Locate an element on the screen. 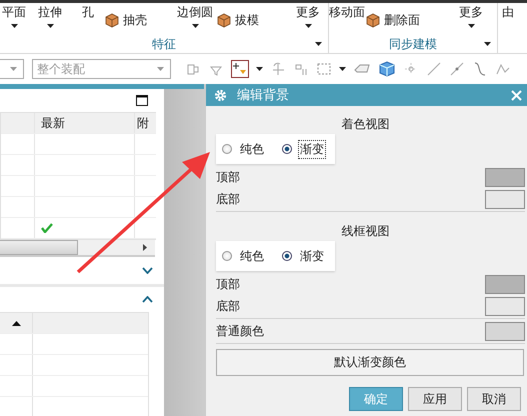 The image size is (527, 416). column-header: 附 is located at coordinates (145, 123).